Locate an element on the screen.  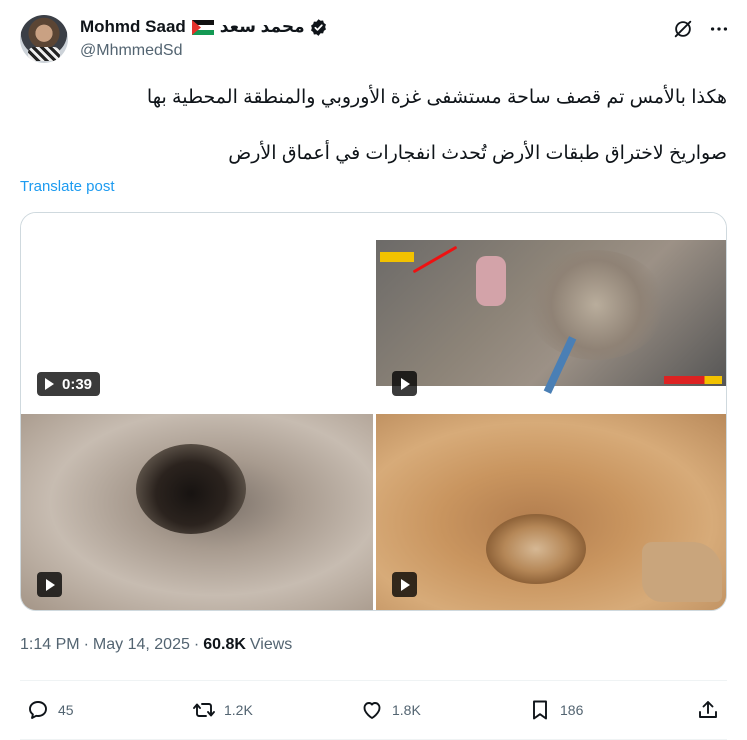
reply-button: 45 is located at coordinates (50, 710).